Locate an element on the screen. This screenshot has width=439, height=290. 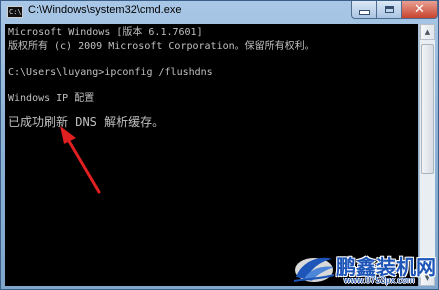
close-button: ✕ is located at coordinates (419, 10).